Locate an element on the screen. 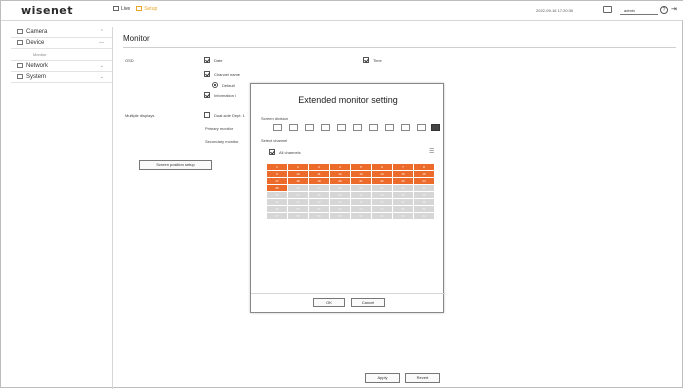  split-13-icon is located at coordinates (357, 127).